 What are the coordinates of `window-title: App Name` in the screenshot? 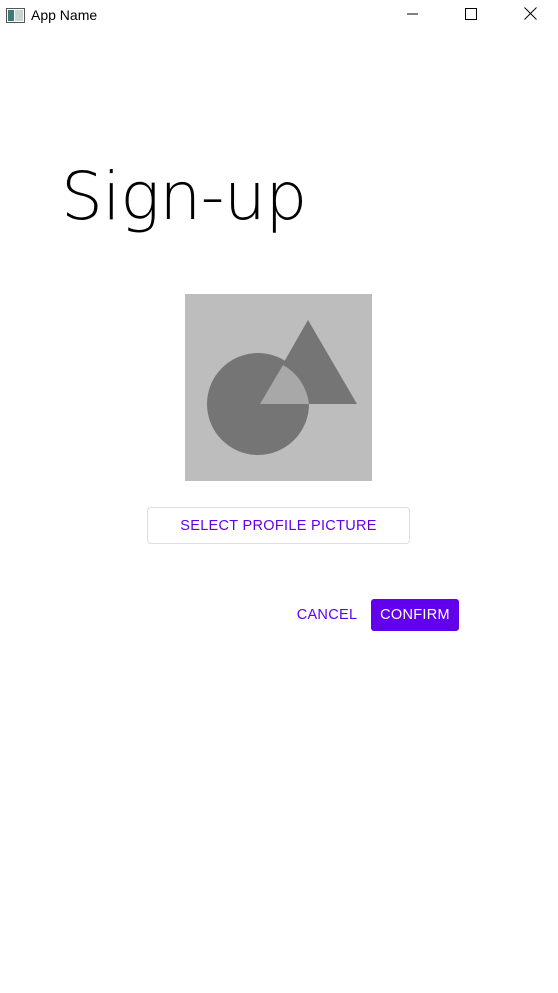 It's located at (64, 15).